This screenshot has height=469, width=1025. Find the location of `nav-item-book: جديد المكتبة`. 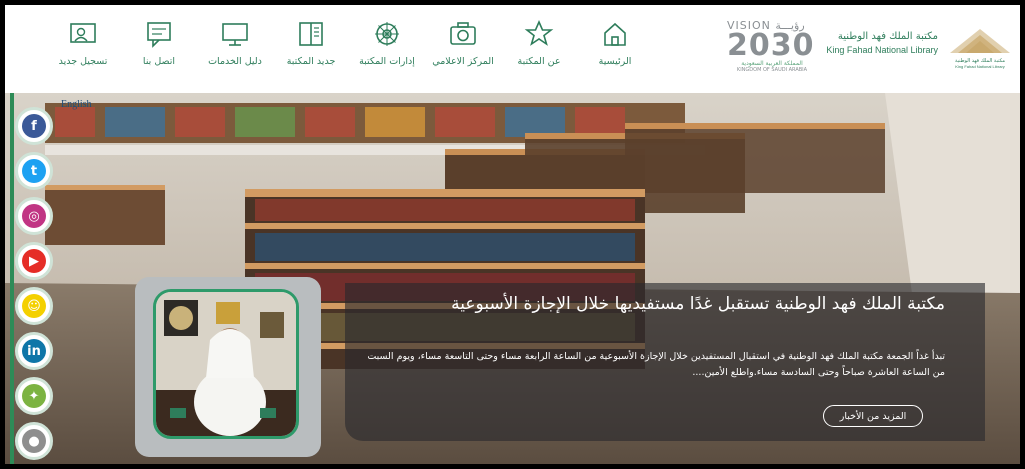

nav-item-book: جديد المكتبة is located at coordinates (311, 49).